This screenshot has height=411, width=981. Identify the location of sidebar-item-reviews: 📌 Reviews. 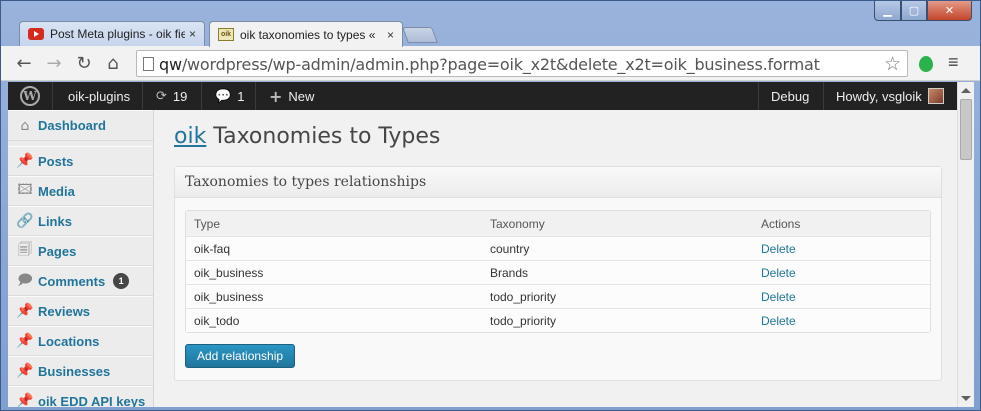
(80, 311).